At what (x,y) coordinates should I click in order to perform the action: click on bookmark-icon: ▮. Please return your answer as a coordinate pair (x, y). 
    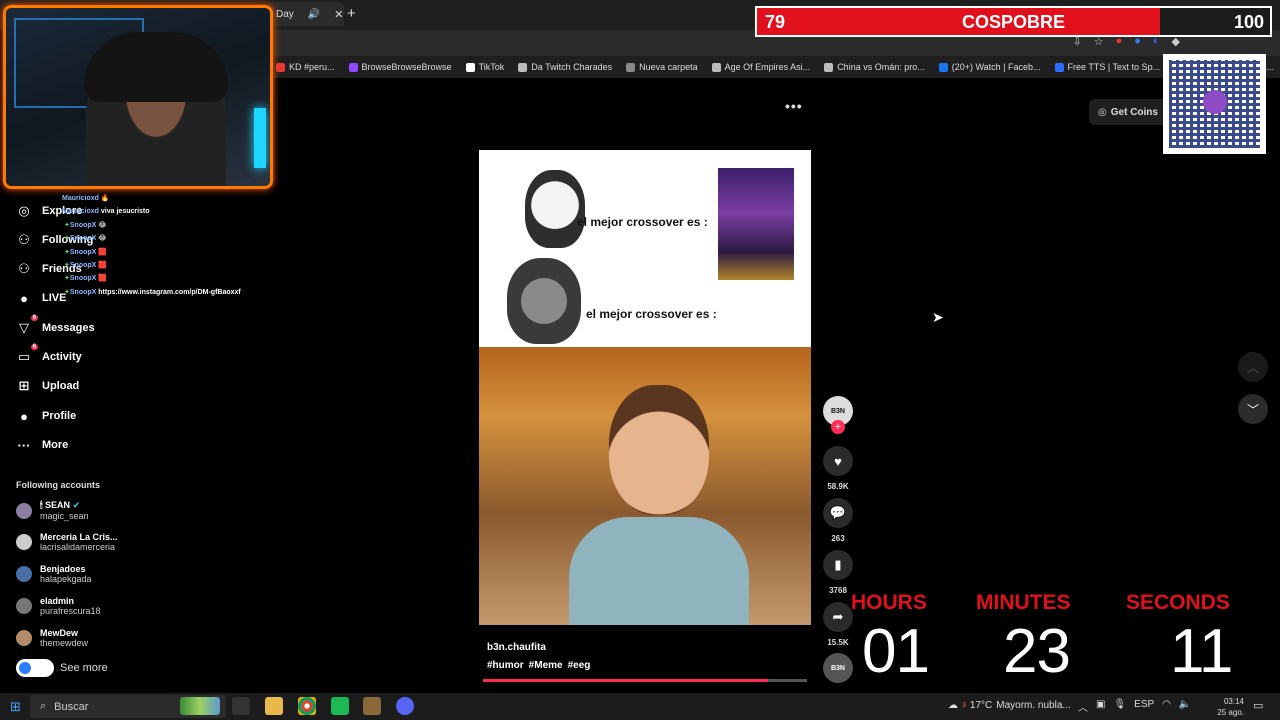
    Looking at the image, I should click on (838, 565).